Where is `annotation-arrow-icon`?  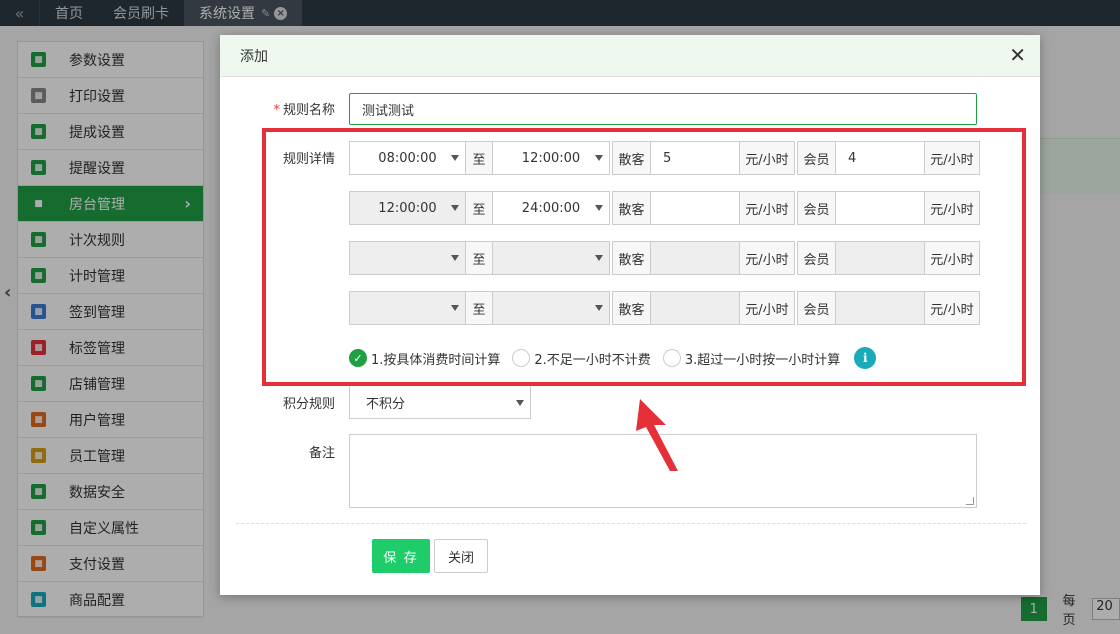
annotation-arrow-icon is located at coordinates (657, 435).